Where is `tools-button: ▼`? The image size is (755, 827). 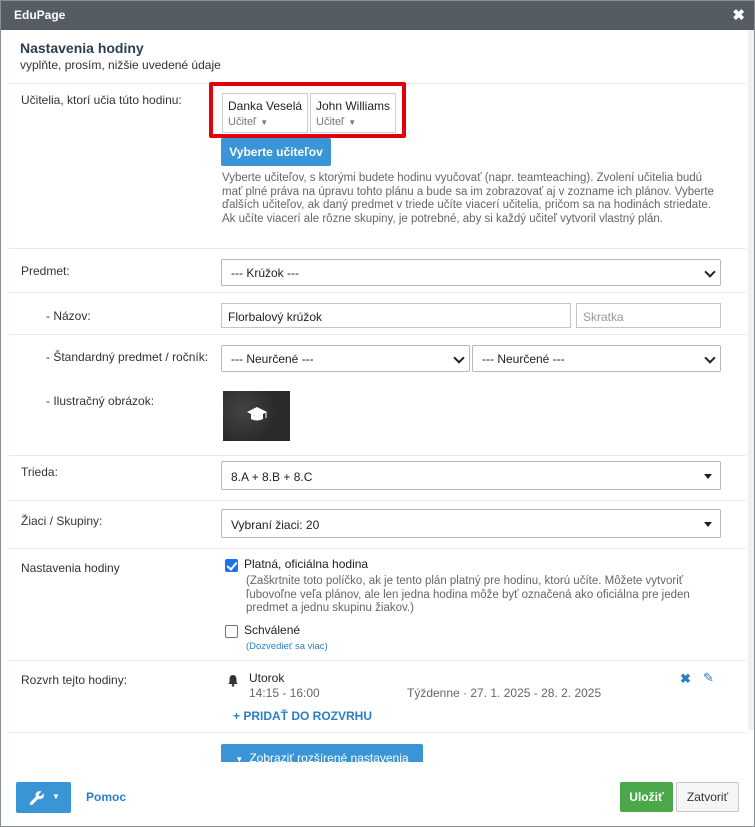 tools-button: ▼ is located at coordinates (43, 797).